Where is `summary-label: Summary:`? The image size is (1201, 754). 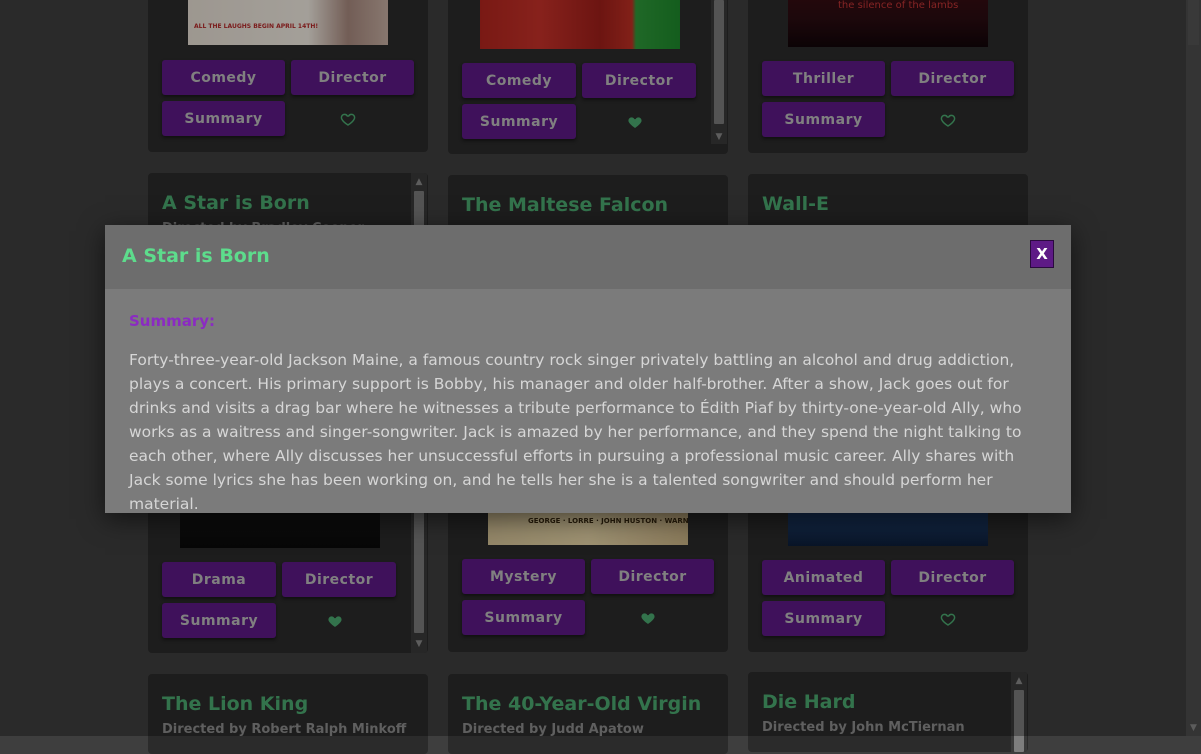
summary-label: Summary: is located at coordinates (172, 321).